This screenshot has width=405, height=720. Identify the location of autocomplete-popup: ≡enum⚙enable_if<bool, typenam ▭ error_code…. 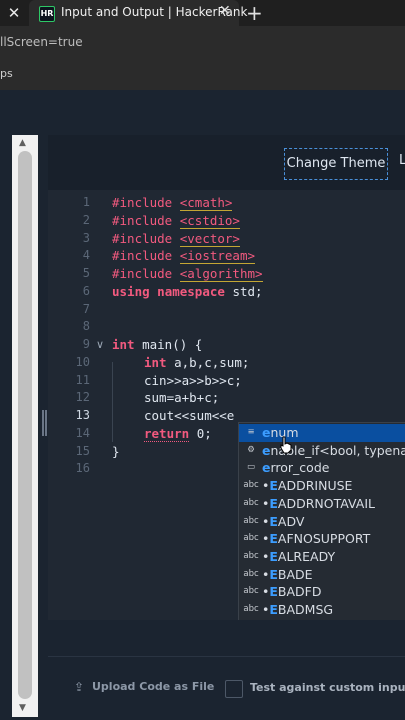
(321, 529).